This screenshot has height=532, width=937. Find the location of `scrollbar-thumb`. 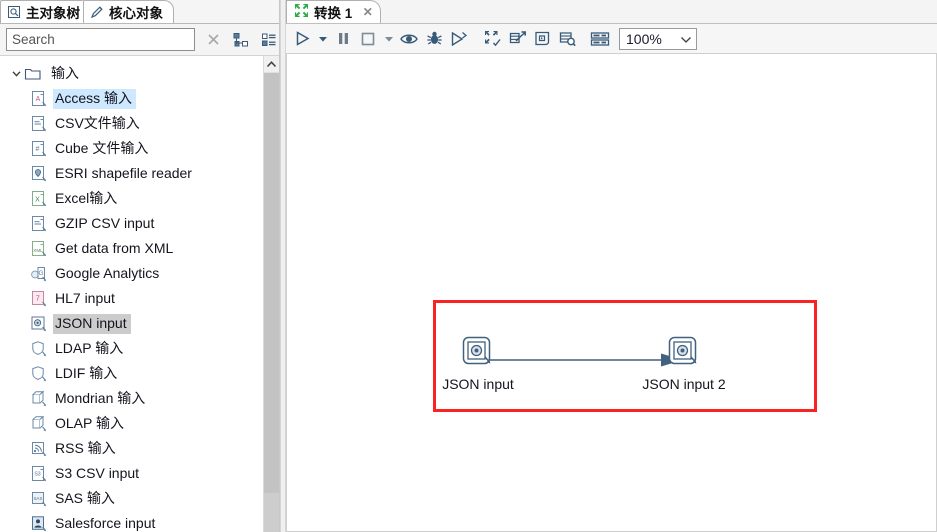

scrollbar-thumb is located at coordinates (271, 283).